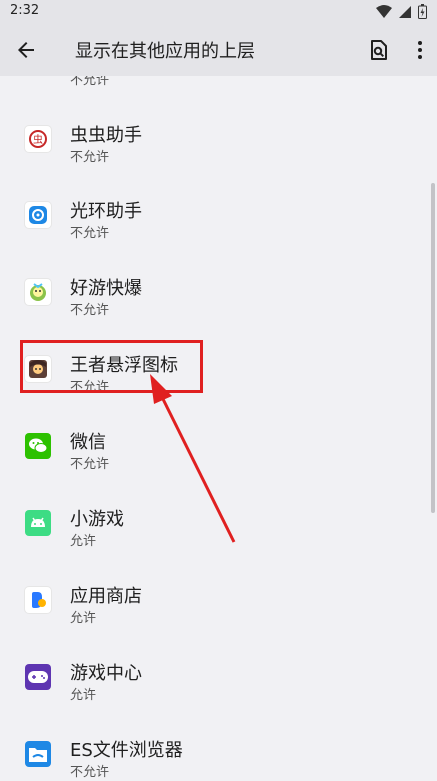 Image resolution: width=437 pixels, height=781 pixels. Describe the element at coordinates (384, 11) in the screenshot. I see `wifi-icon` at that location.